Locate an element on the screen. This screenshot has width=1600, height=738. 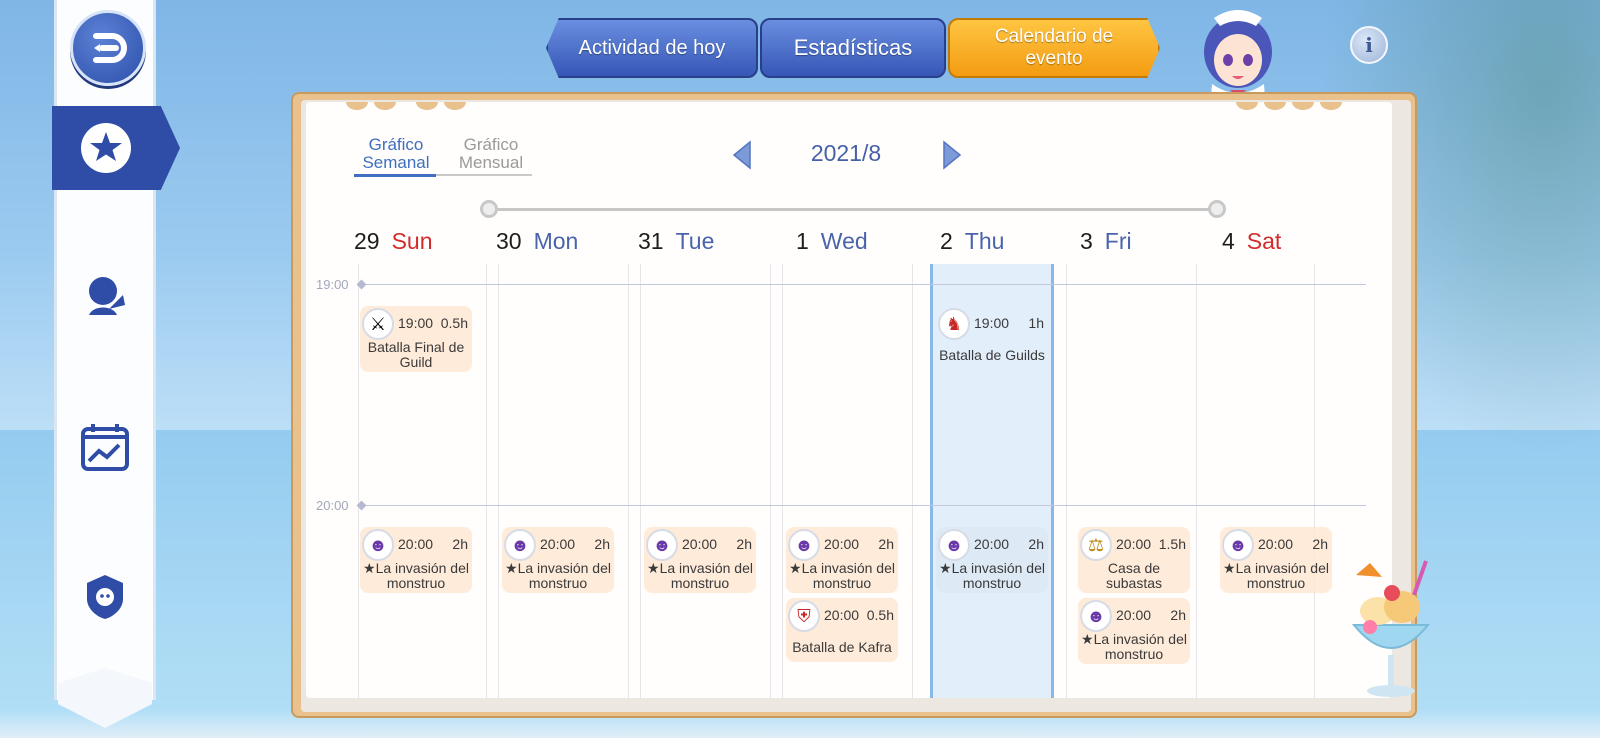
day-number: 3 is located at coordinates (1086, 241).